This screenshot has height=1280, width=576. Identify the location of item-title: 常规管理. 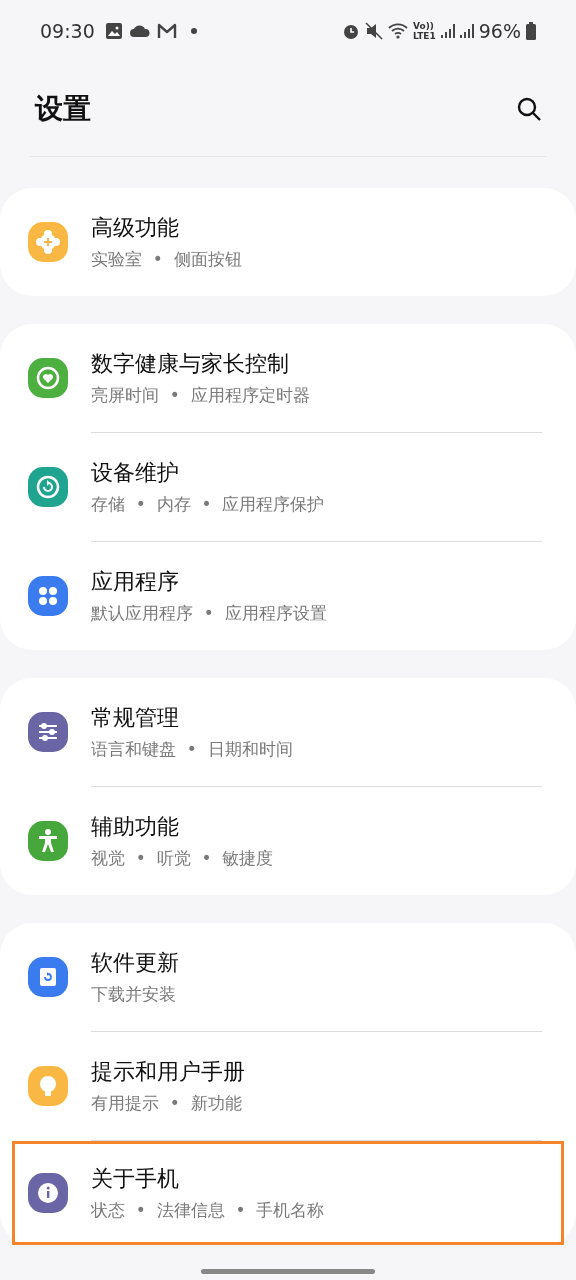
(135, 717).